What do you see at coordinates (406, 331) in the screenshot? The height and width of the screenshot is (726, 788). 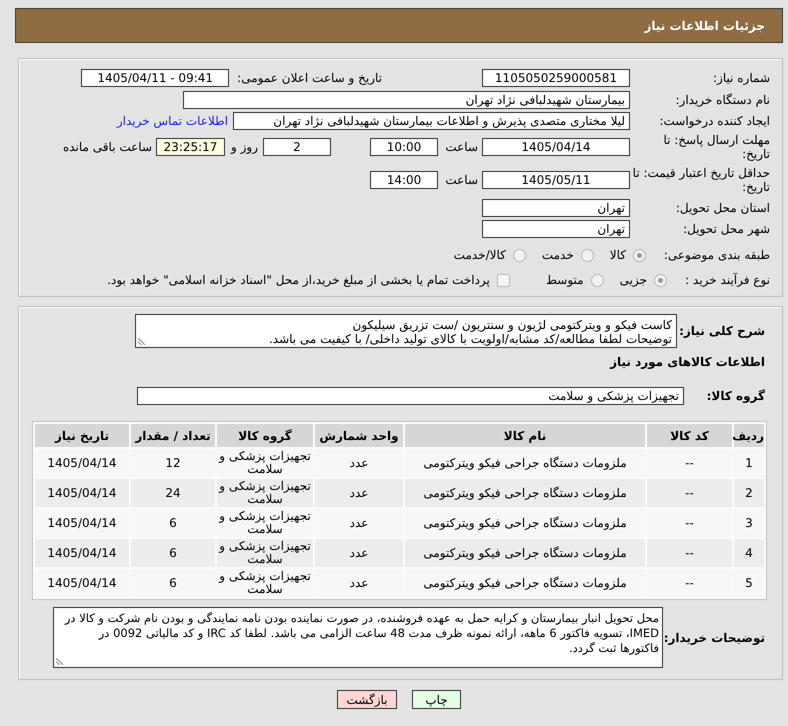 I see `description-textarea: کاست فیکو و ویترکتومی لژیون و سنتریون /ست تزریق سیلیکون توضیحات لطفا مطالعه/کد مشابه/اولویت با کالای تولید داخلی/ با کیفیت می باشد.` at bounding box center [406, 331].